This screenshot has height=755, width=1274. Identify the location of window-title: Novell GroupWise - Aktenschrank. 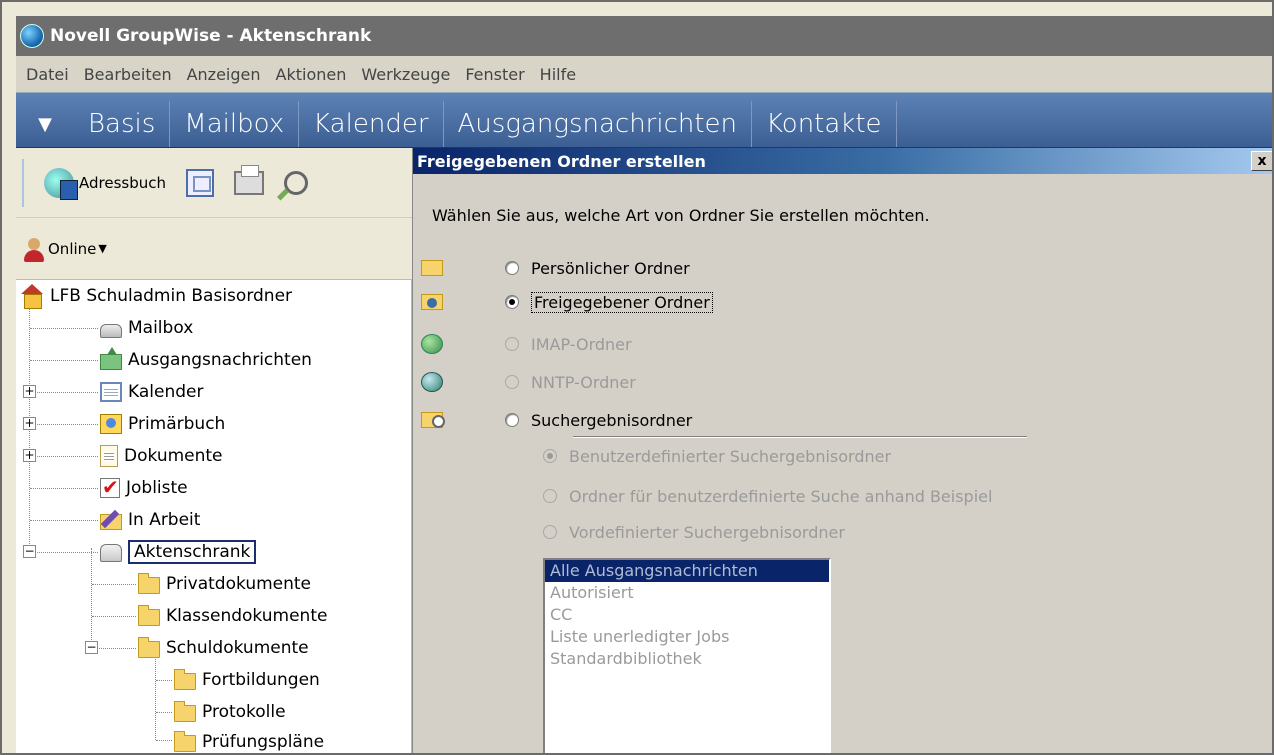
(211, 36).